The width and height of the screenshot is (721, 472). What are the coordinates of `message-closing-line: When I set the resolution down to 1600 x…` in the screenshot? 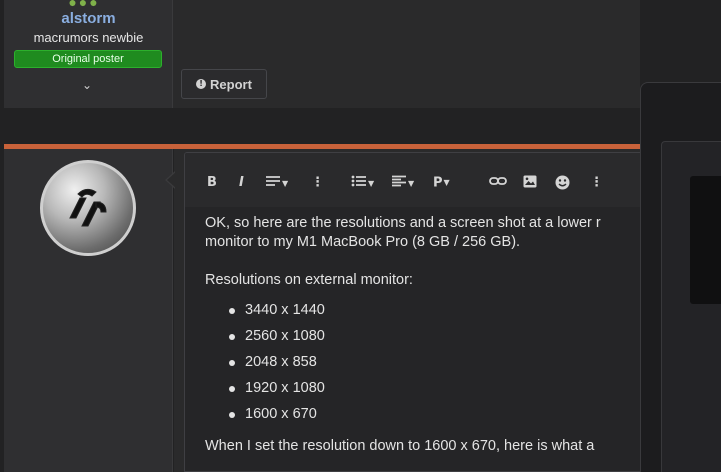 It's located at (400, 446).